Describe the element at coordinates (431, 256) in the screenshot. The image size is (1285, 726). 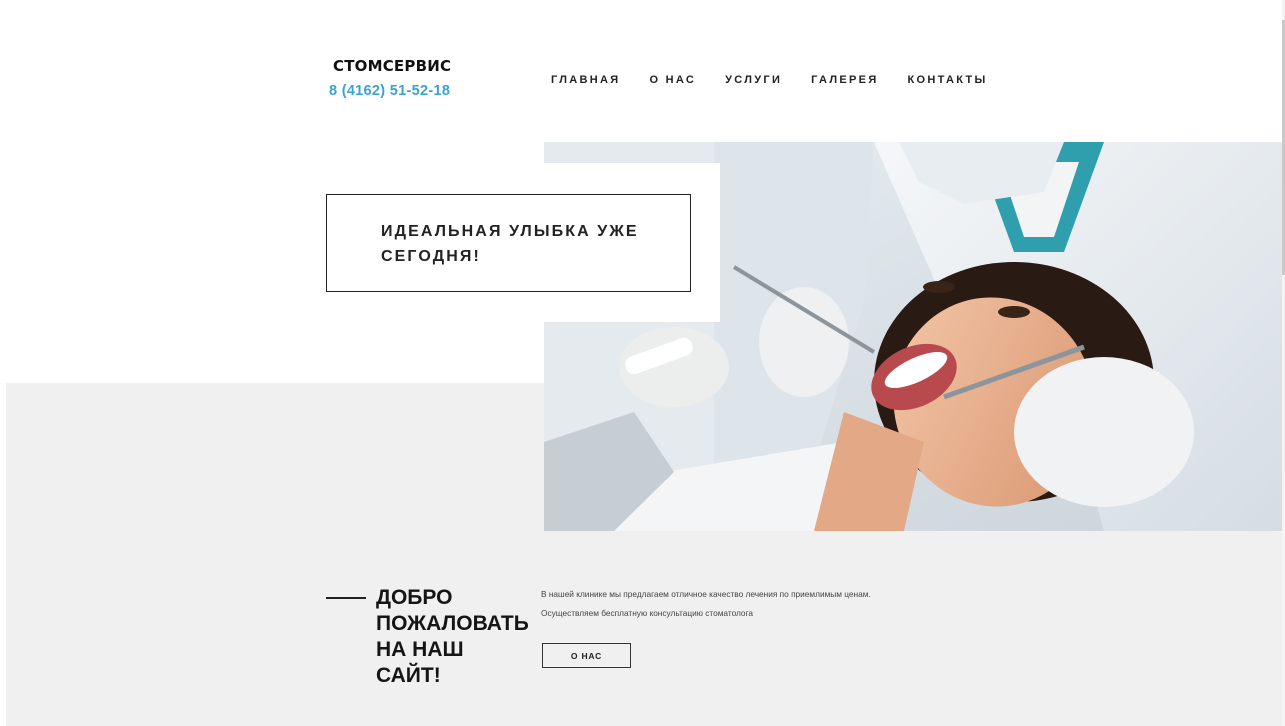
I see `hero-tagline-line2: СЕГОДНЯ!` at that location.